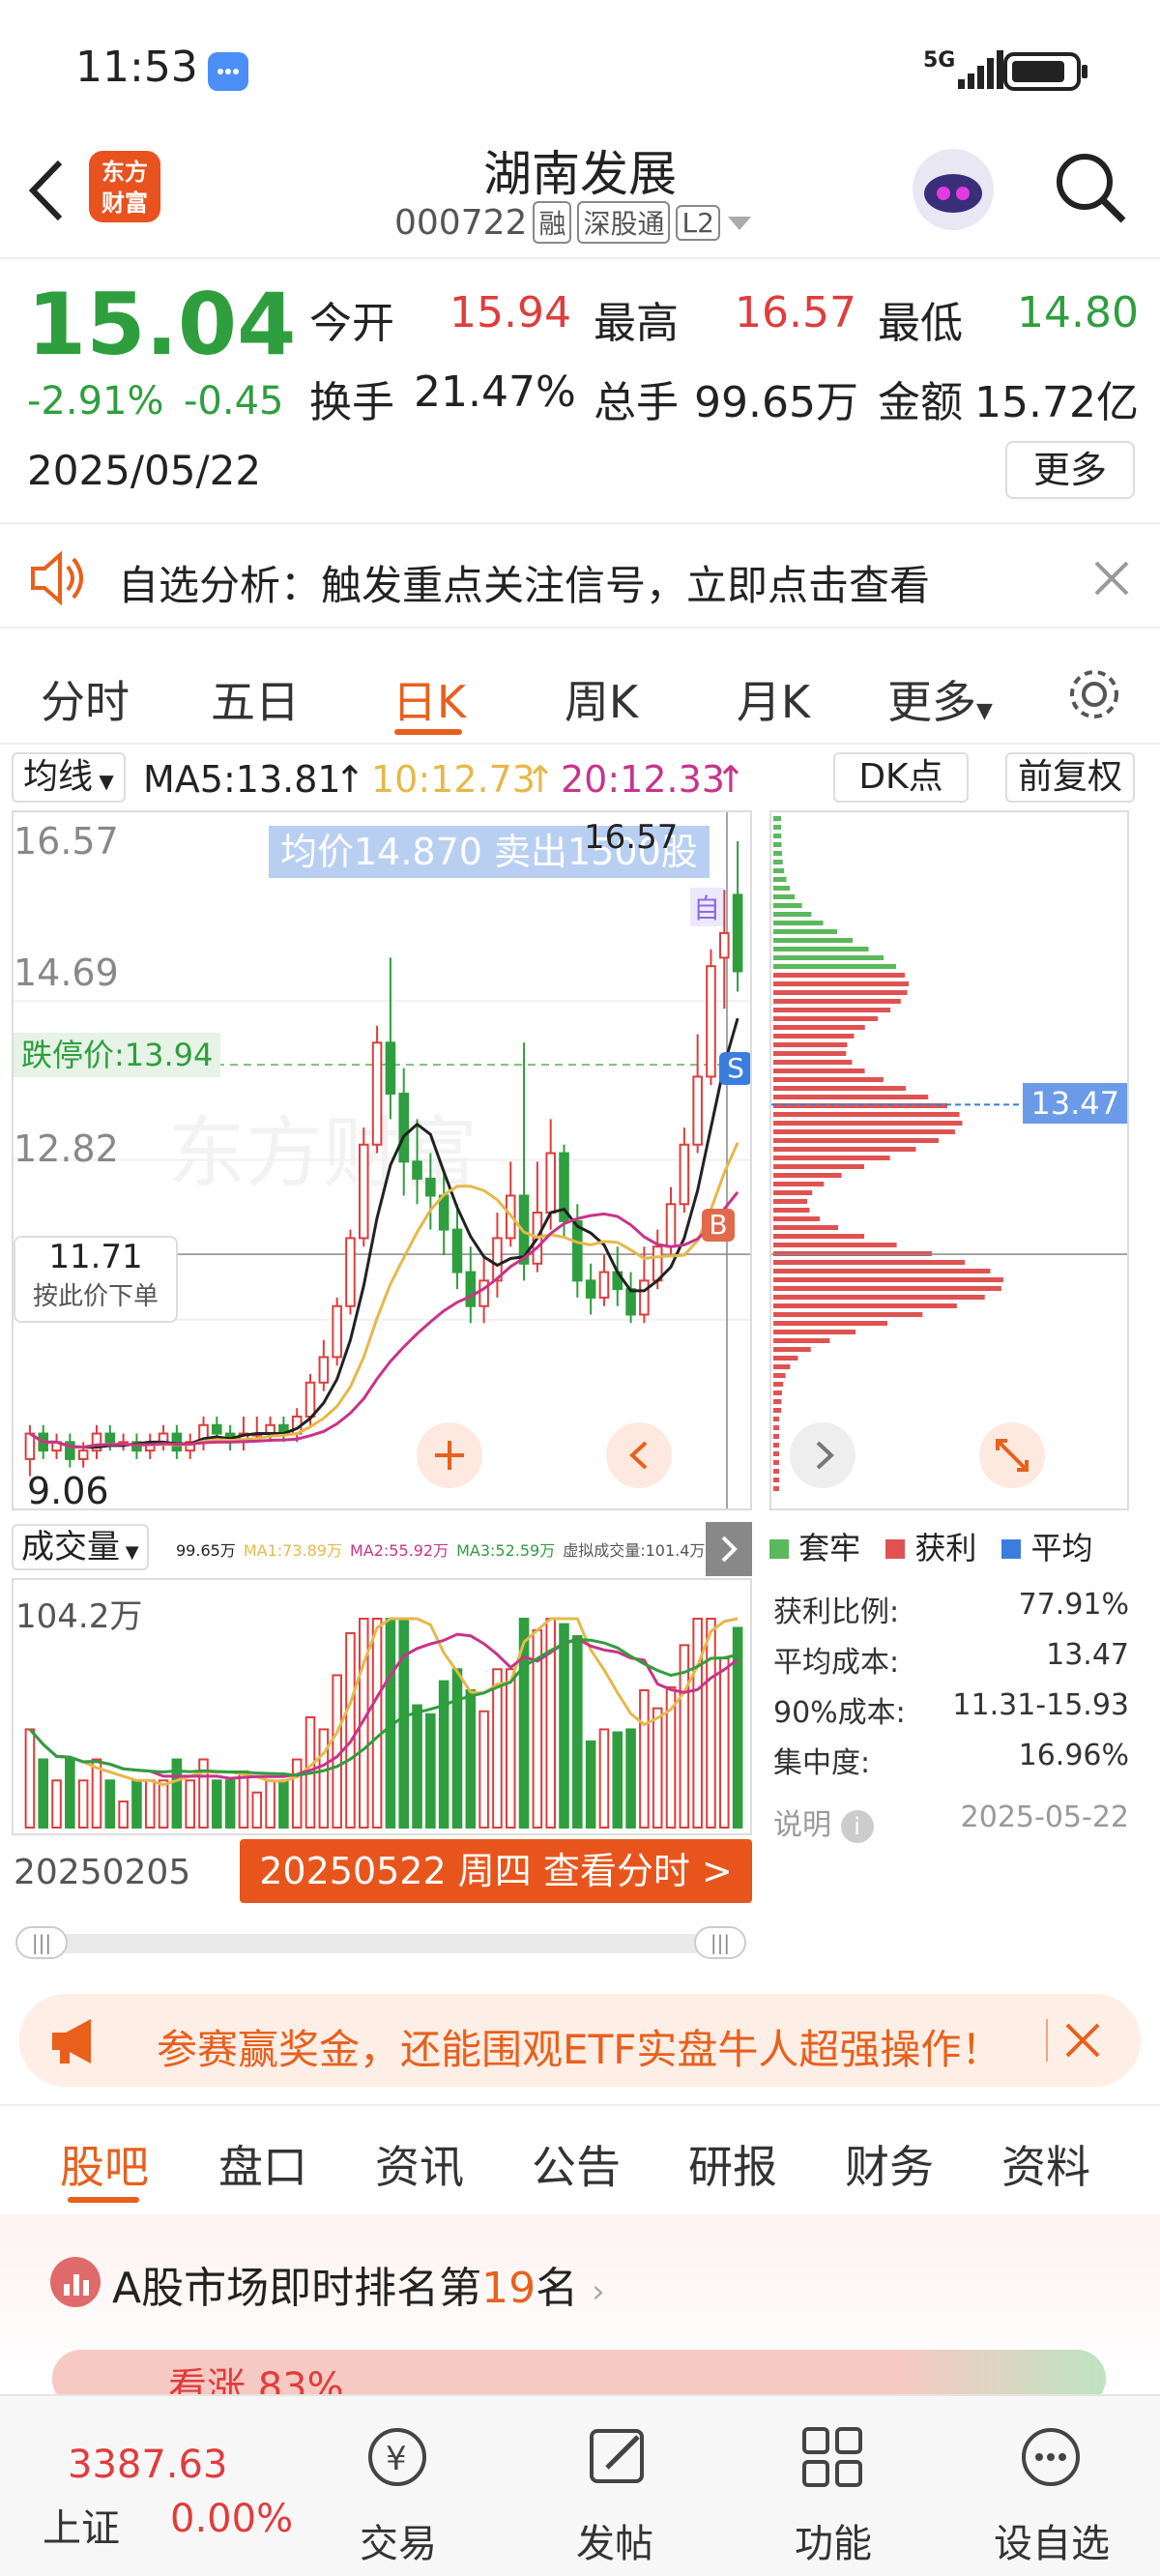 This screenshot has width=1160, height=2576. Describe the element at coordinates (96, 1296) in the screenshot. I see `cursor-hint: 按此价下单` at that location.